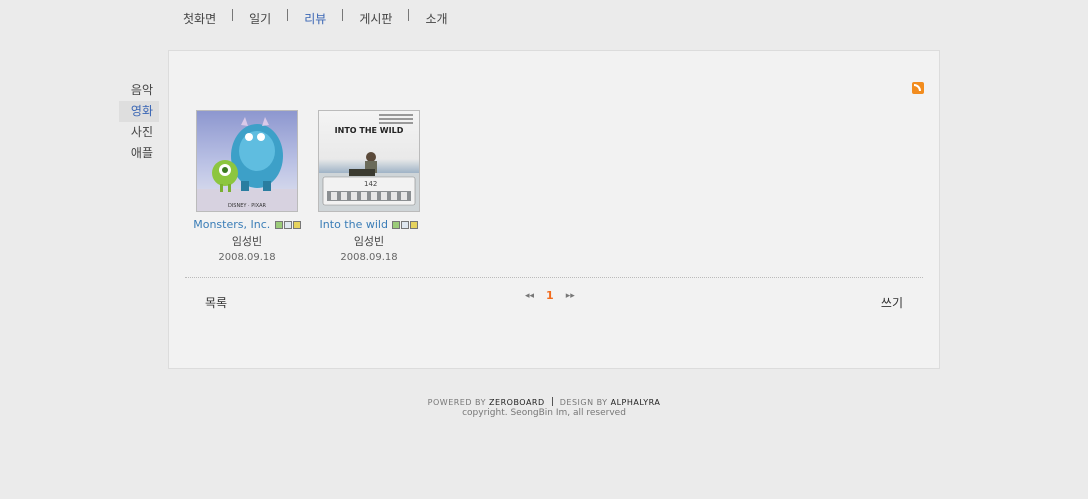 The height and width of the screenshot is (499, 1088). What do you see at coordinates (199, 18) in the screenshot?
I see `nav-home: 첫화면` at bounding box center [199, 18].